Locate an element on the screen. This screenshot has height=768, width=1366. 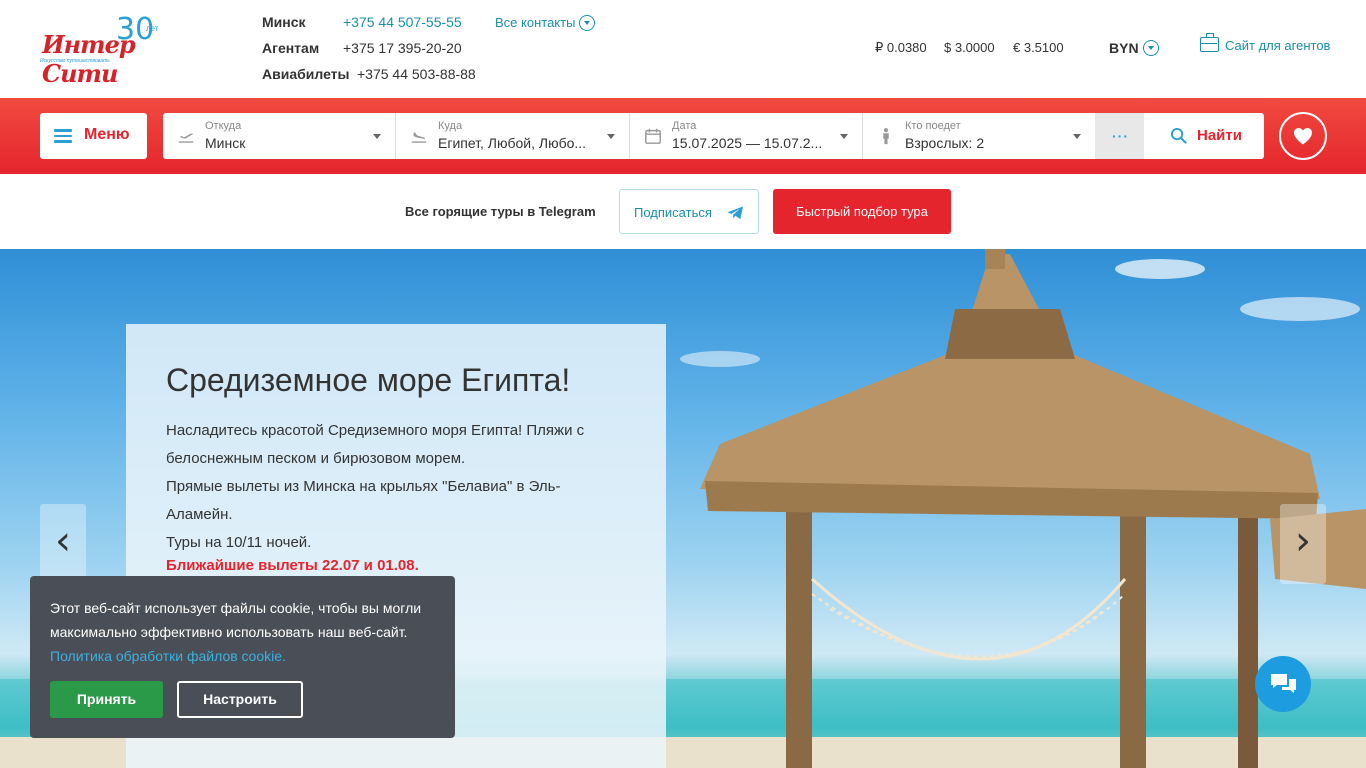
telegram-subscribe-button: Подписаться is located at coordinates (689, 211).